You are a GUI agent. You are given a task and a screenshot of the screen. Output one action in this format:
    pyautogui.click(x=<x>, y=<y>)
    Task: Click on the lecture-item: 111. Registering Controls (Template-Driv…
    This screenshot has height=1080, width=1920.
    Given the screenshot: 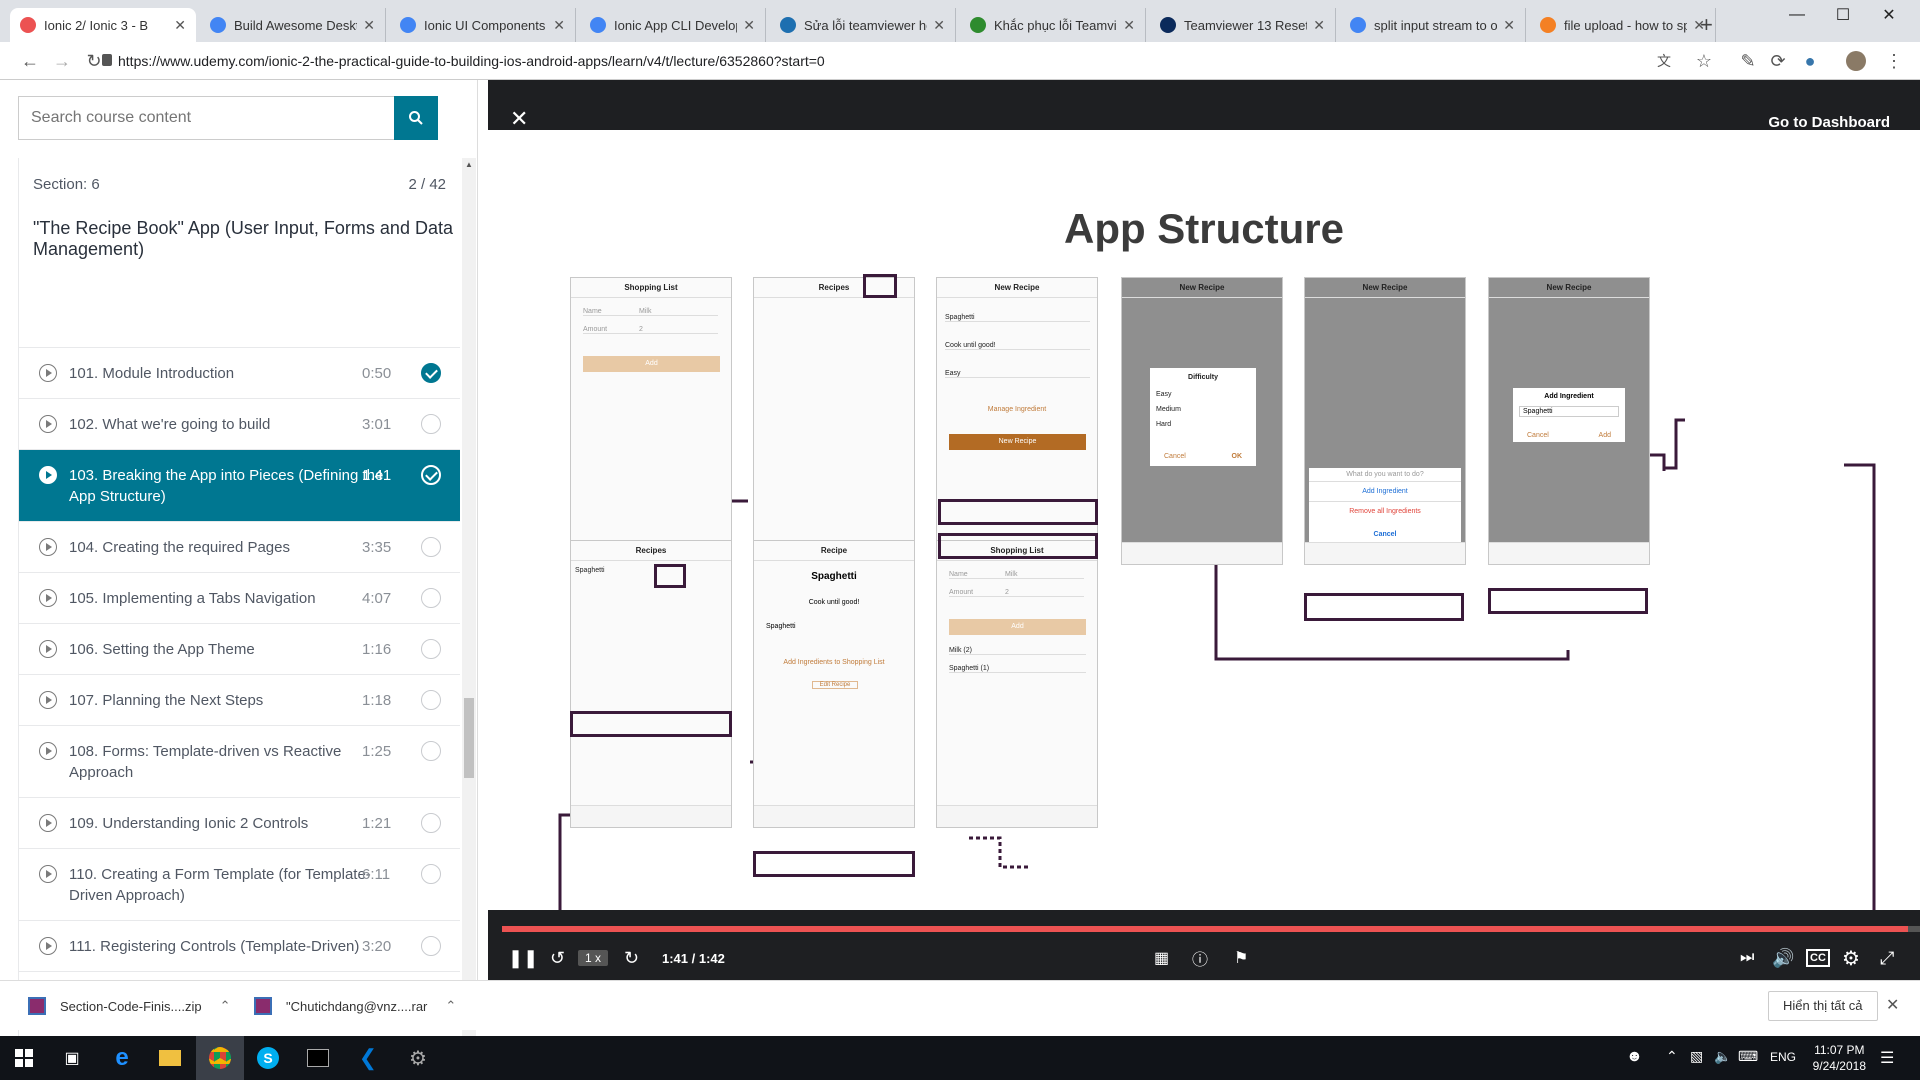 What is the action you would take?
    pyautogui.click(x=239, y=946)
    